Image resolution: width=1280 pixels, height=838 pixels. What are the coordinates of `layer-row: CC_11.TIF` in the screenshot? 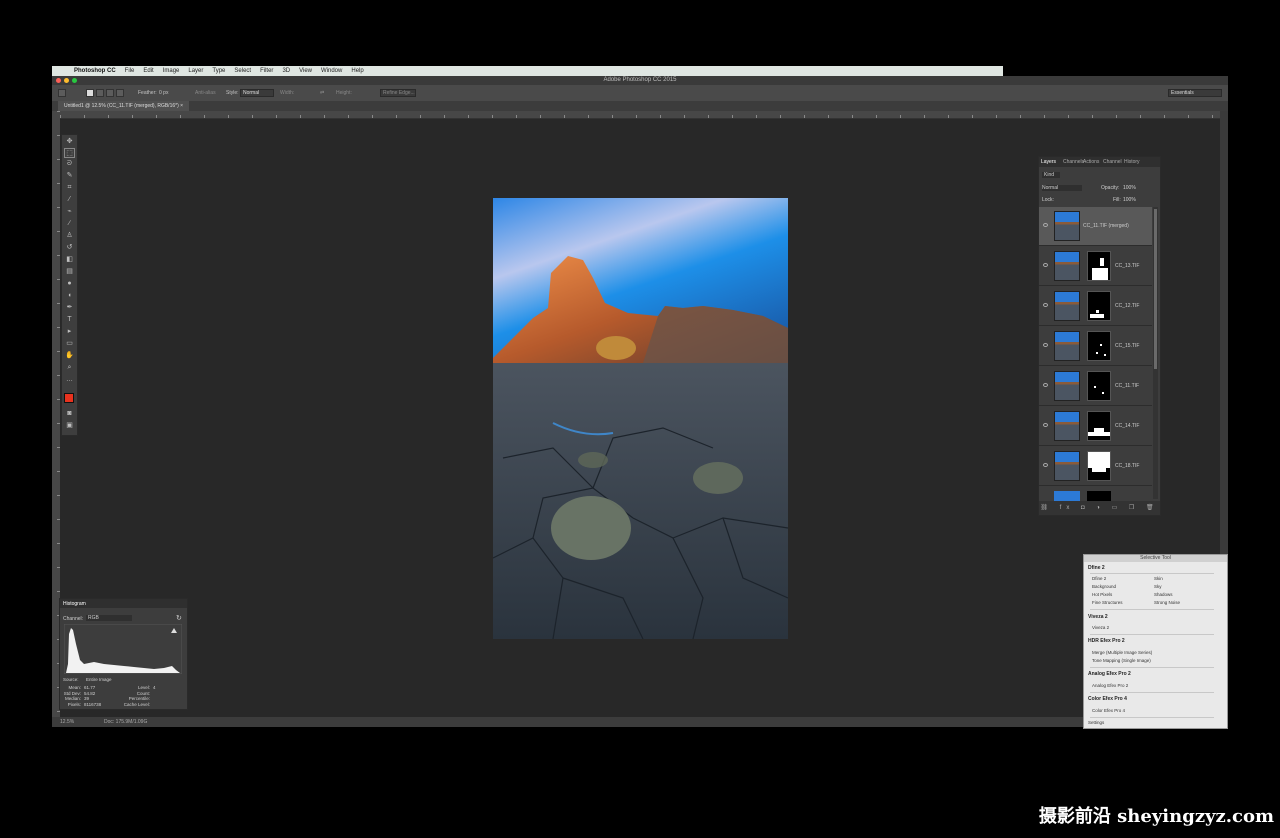 It's located at (1095, 386).